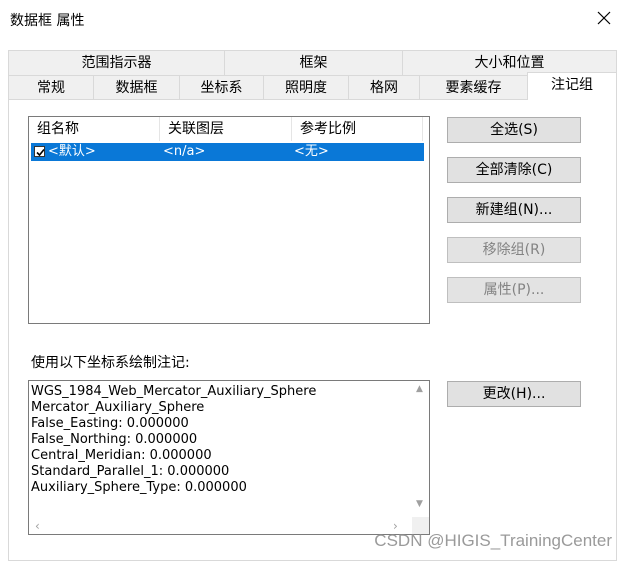 Image resolution: width=628 pixels, height=561 pixels. What do you see at coordinates (110, 363) in the screenshot?
I see `coordinate-system-label: 使用以下坐标系绘制注记:` at bounding box center [110, 363].